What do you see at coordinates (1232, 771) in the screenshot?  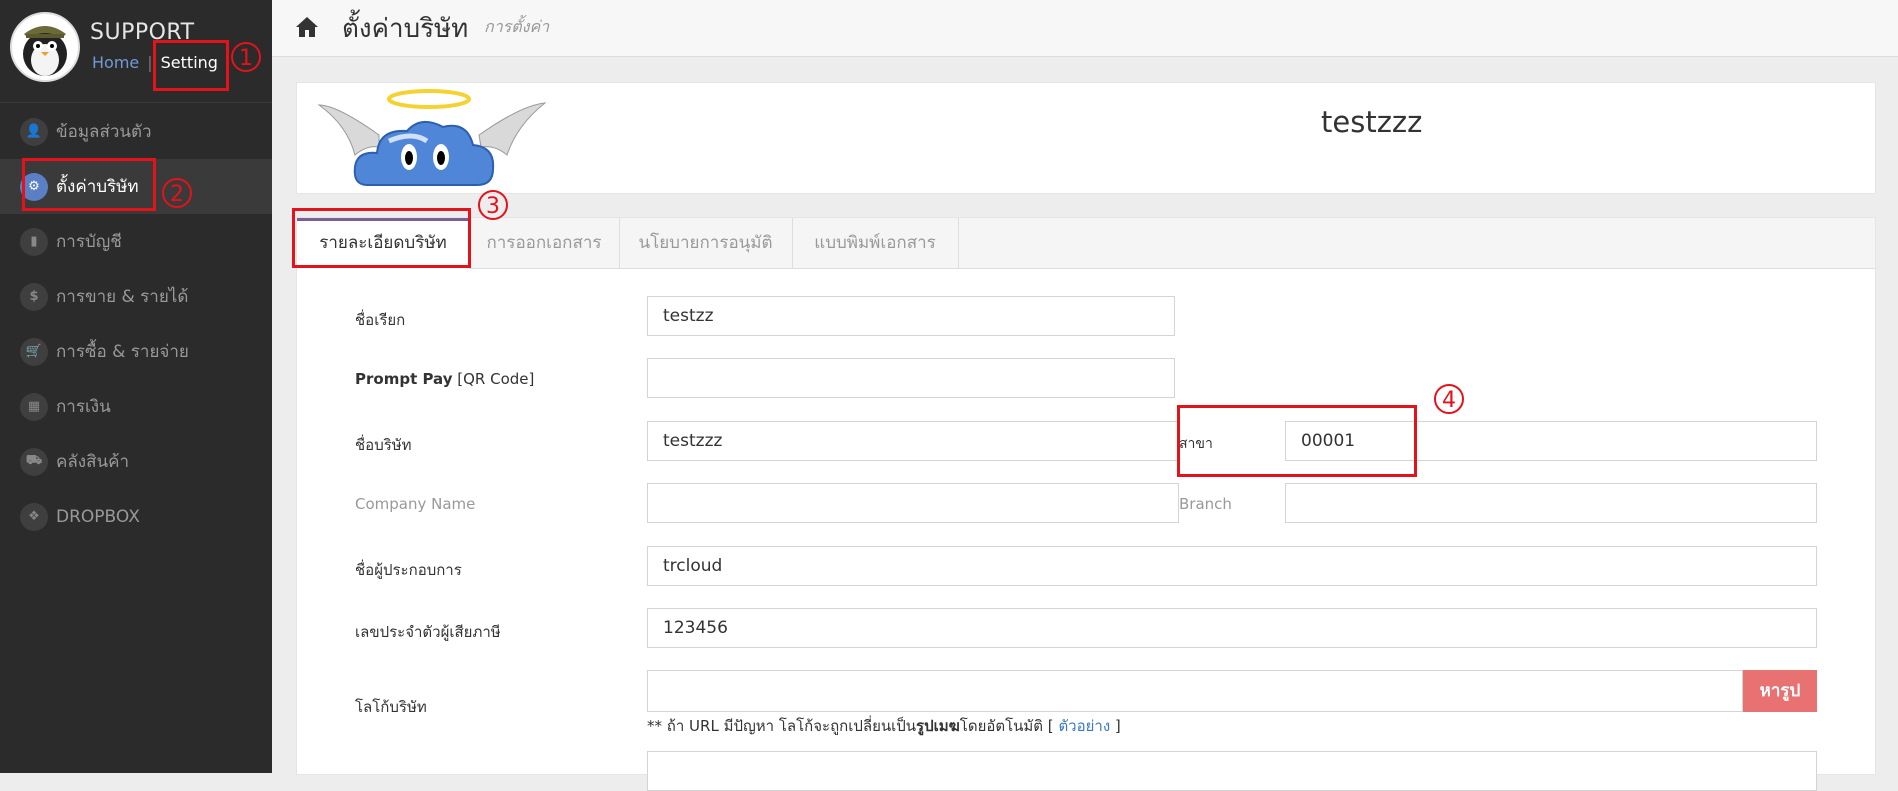 I see `next-field` at bounding box center [1232, 771].